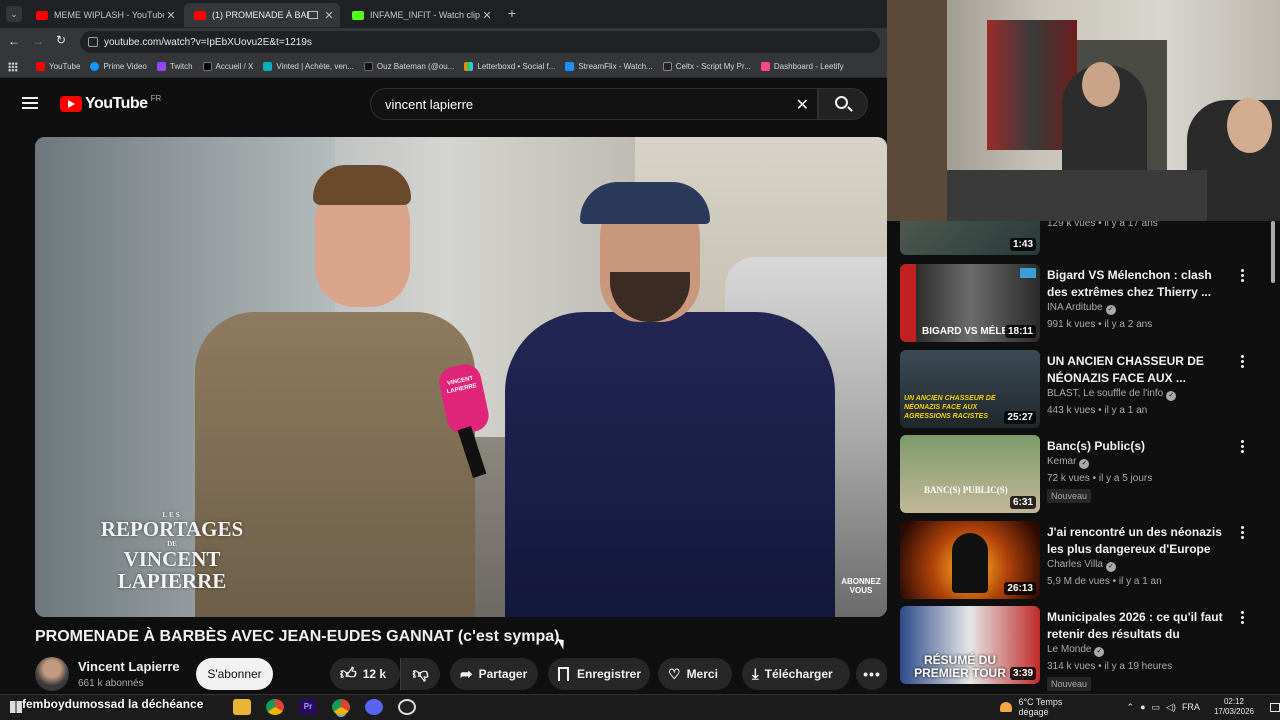 The image size is (1280, 720). Describe the element at coordinates (1081, 308) in the screenshot. I see `video-channel: INA Arditube ✓` at that location.